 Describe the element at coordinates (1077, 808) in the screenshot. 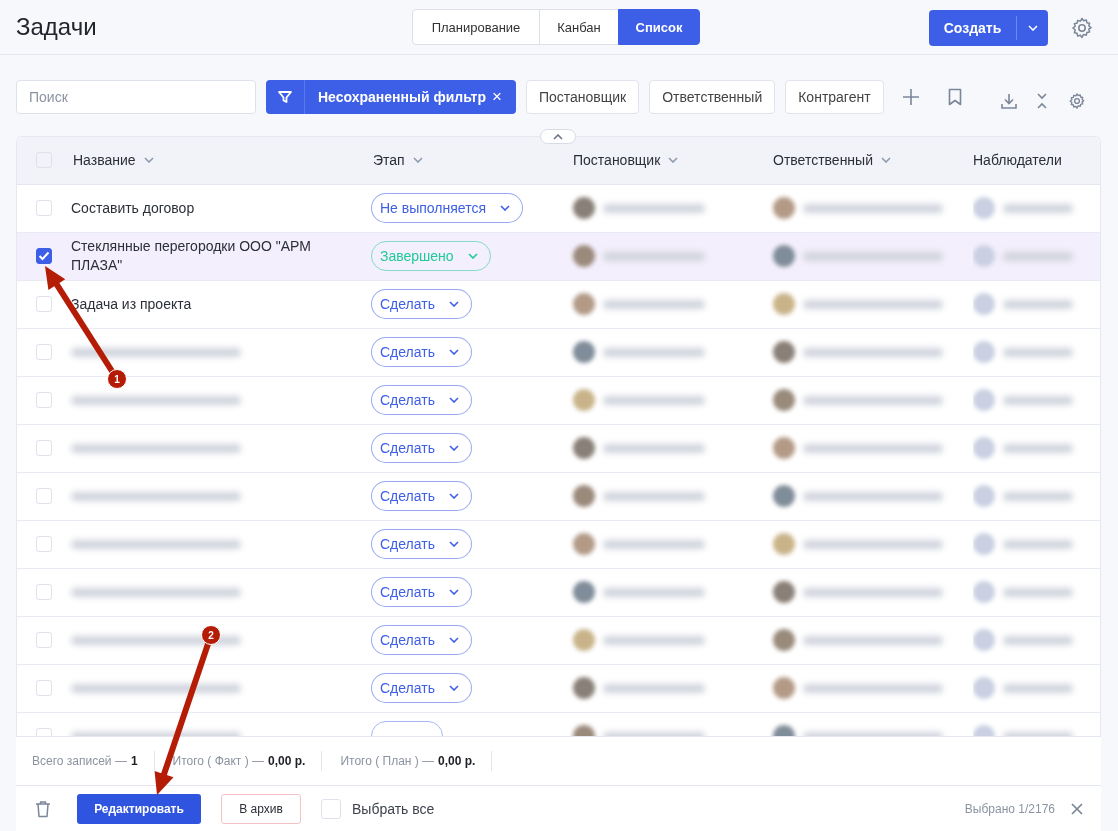

I see `close-icon` at that location.